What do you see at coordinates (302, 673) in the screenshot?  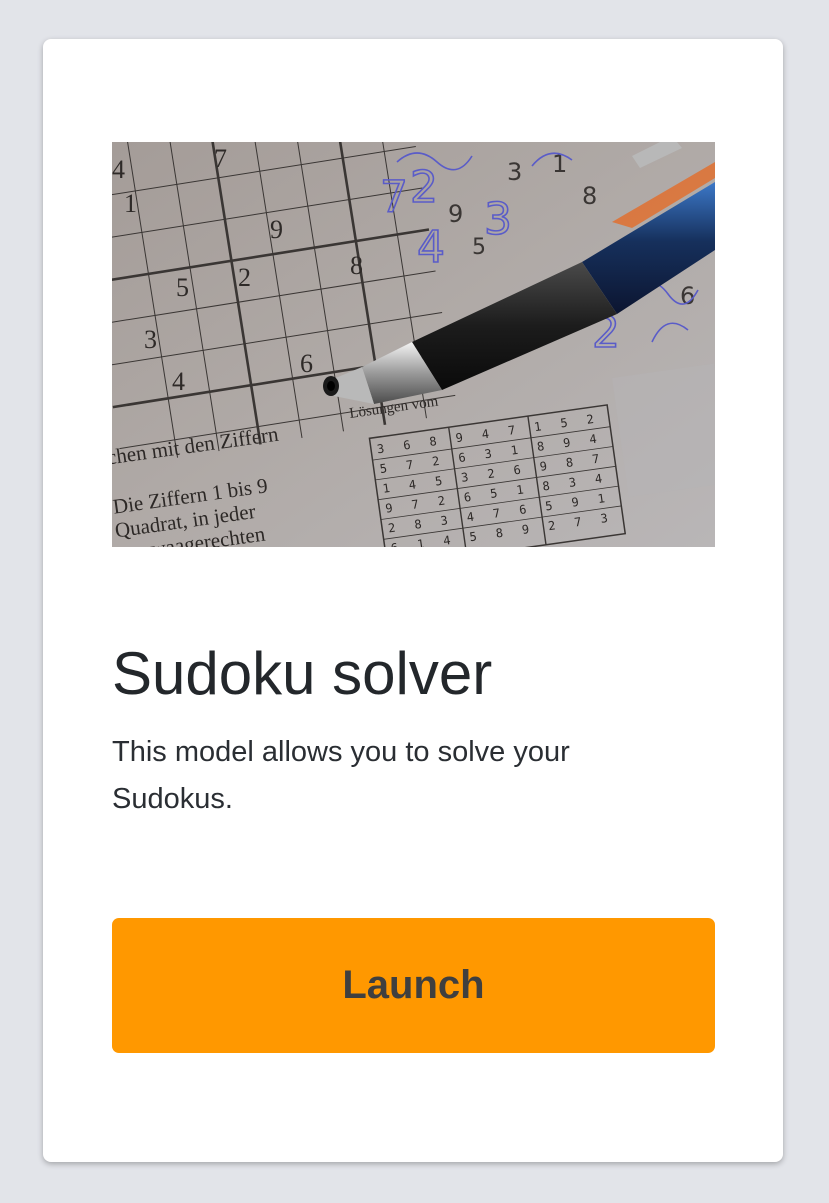 I see `card-title: Sudoku solver` at bounding box center [302, 673].